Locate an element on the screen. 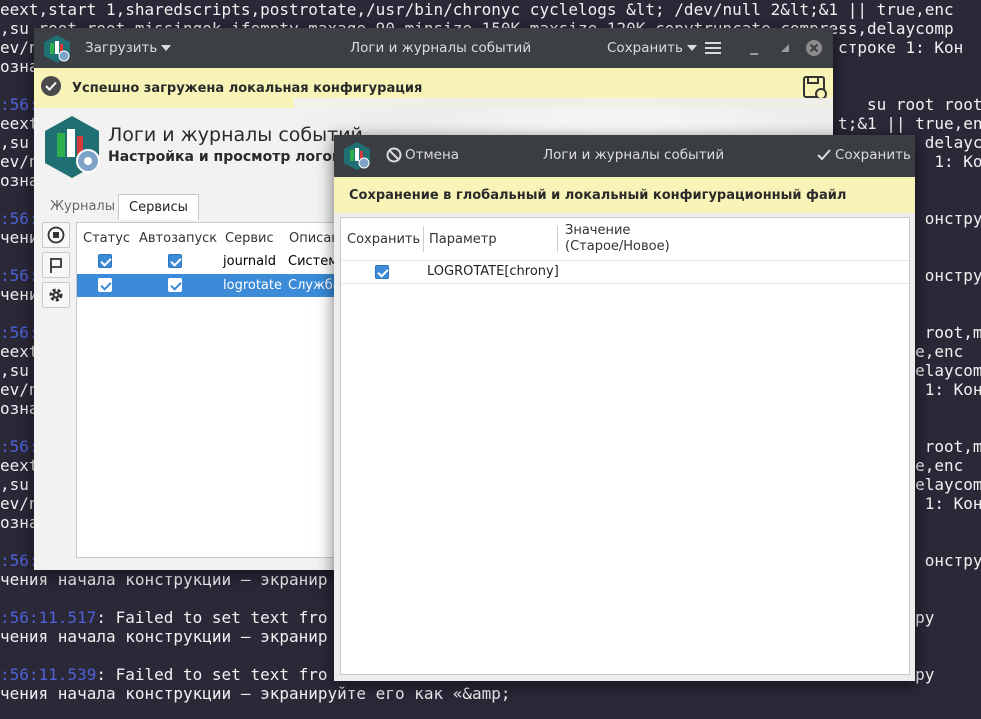 The width and height of the screenshot is (981, 719). dialog-title: Логи и журналы событий is located at coordinates (634, 155).